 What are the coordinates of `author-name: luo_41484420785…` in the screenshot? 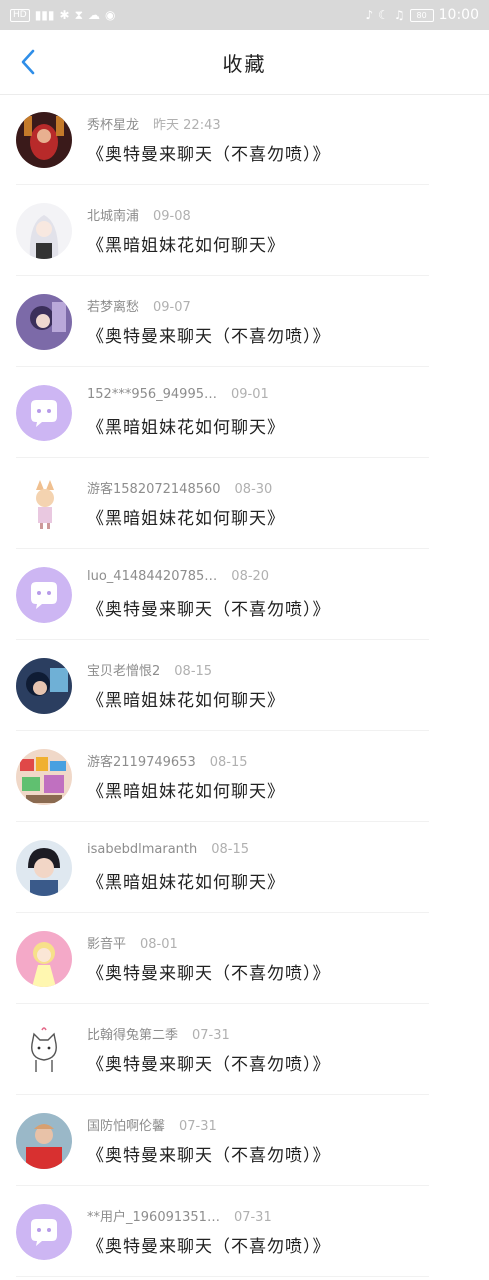 It's located at (152, 576).